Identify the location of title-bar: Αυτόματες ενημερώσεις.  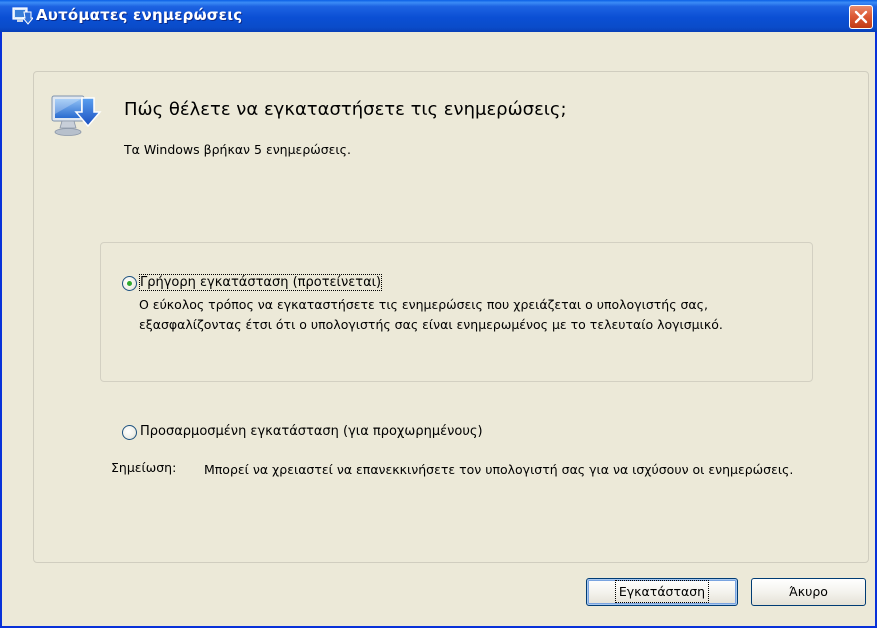
(438, 16).